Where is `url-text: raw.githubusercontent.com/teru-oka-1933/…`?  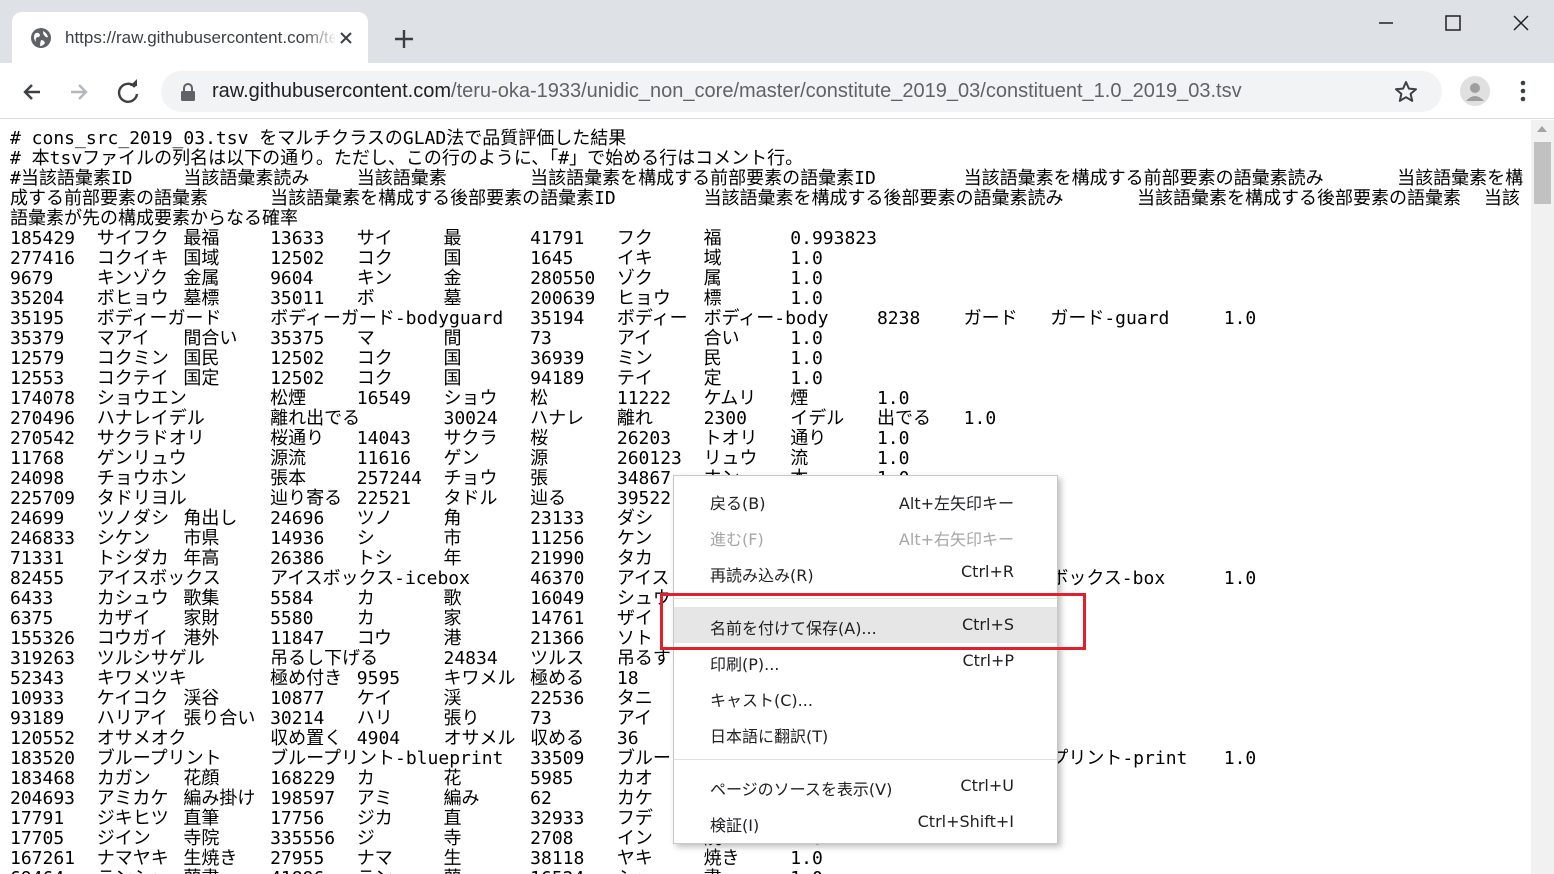 url-text: raw.githubusercontent.com/teru-oka-1933/… is located at coordinates (727, 91).